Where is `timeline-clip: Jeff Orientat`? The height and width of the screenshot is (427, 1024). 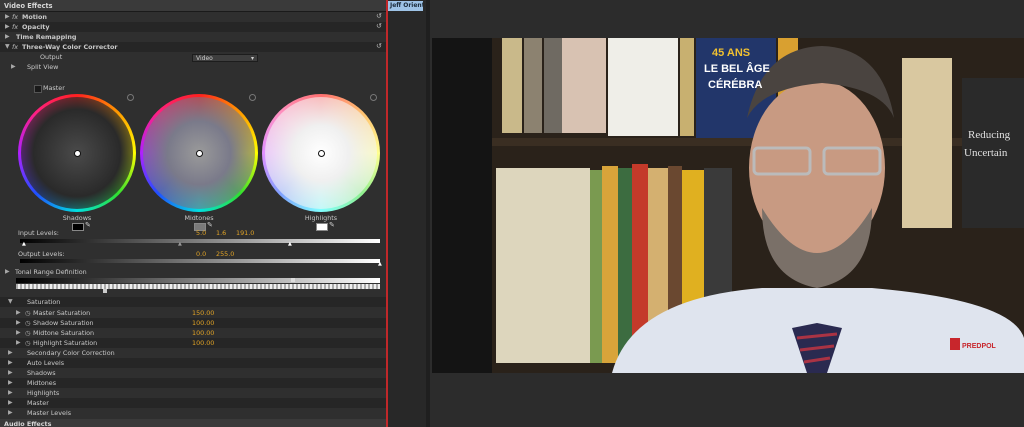 timeline-clip: Jeff Orientat is located at coordinates (405, 6).